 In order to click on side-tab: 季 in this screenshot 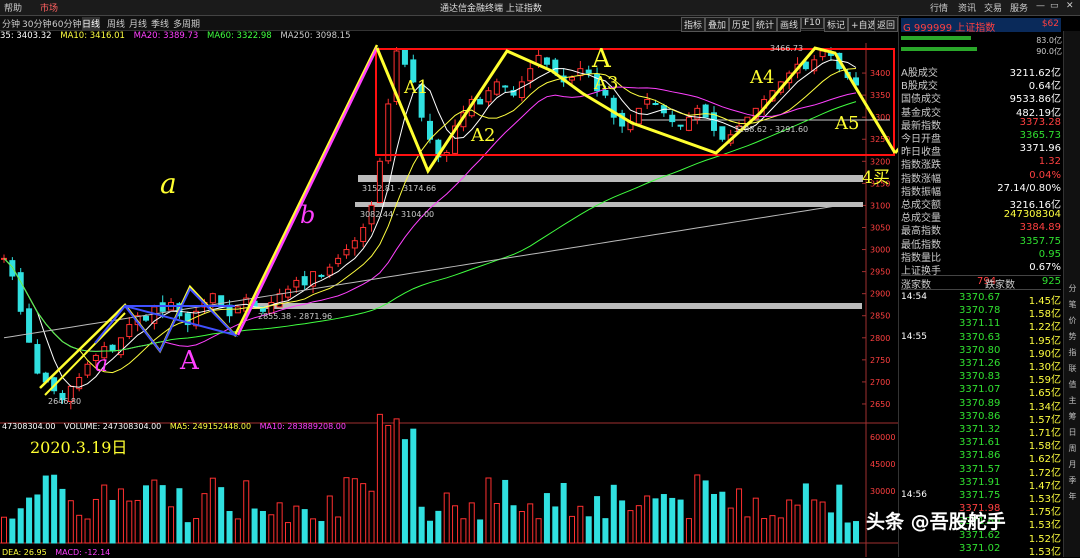, I will do `click(1072, 481)`.